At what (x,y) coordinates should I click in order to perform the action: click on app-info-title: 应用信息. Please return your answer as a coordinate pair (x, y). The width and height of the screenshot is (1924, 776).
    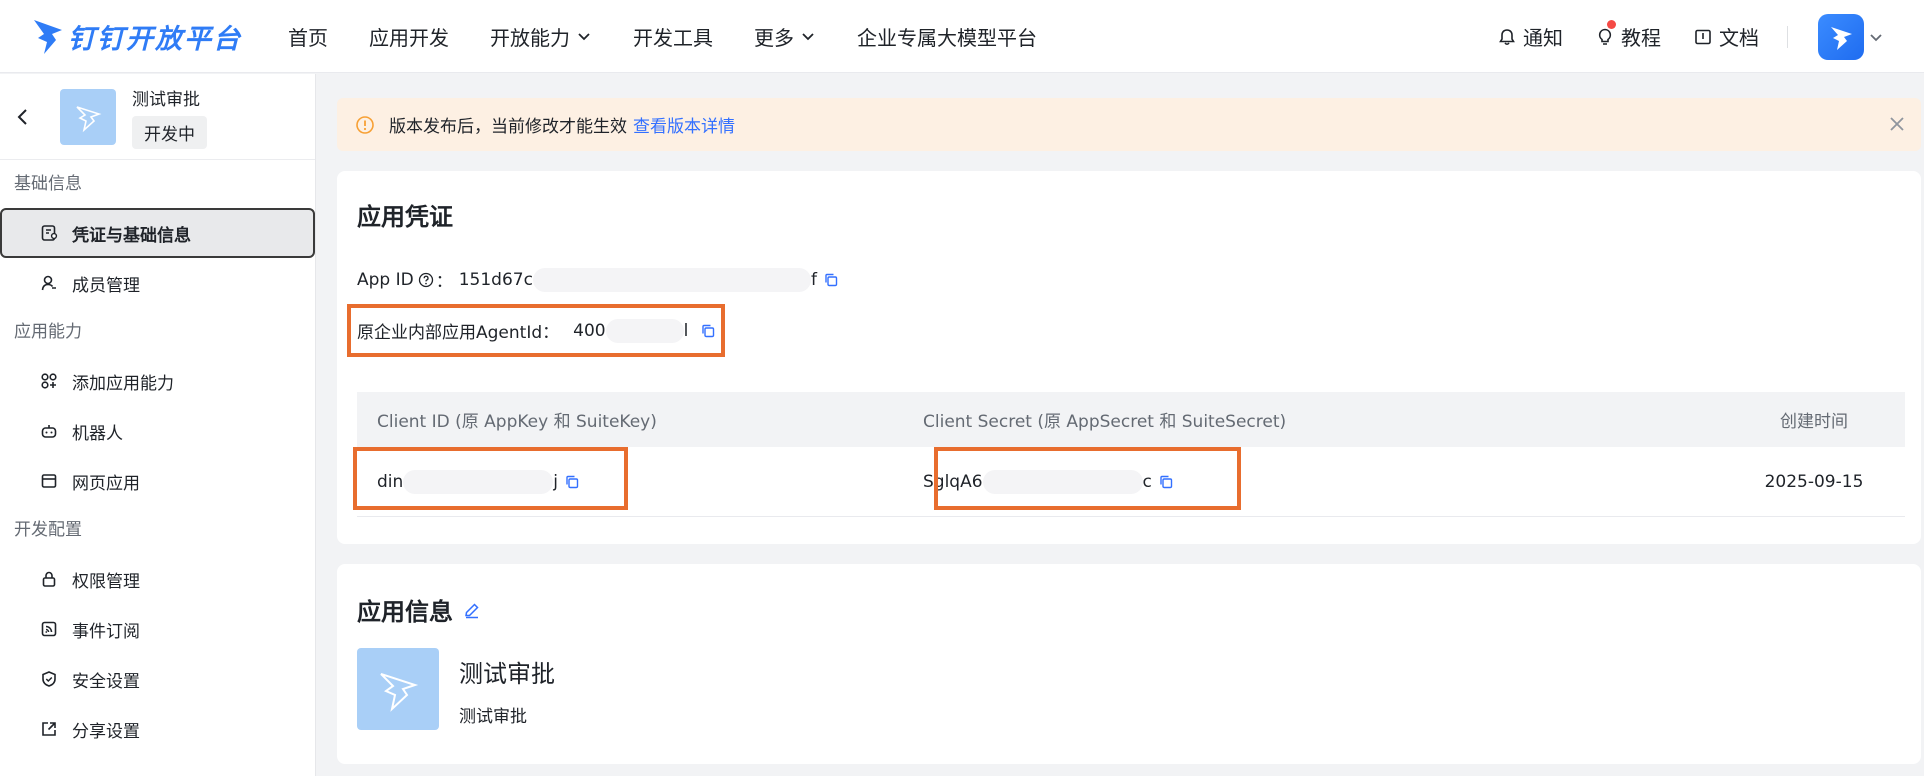
    Looking at the image, I should click on (405, 612).